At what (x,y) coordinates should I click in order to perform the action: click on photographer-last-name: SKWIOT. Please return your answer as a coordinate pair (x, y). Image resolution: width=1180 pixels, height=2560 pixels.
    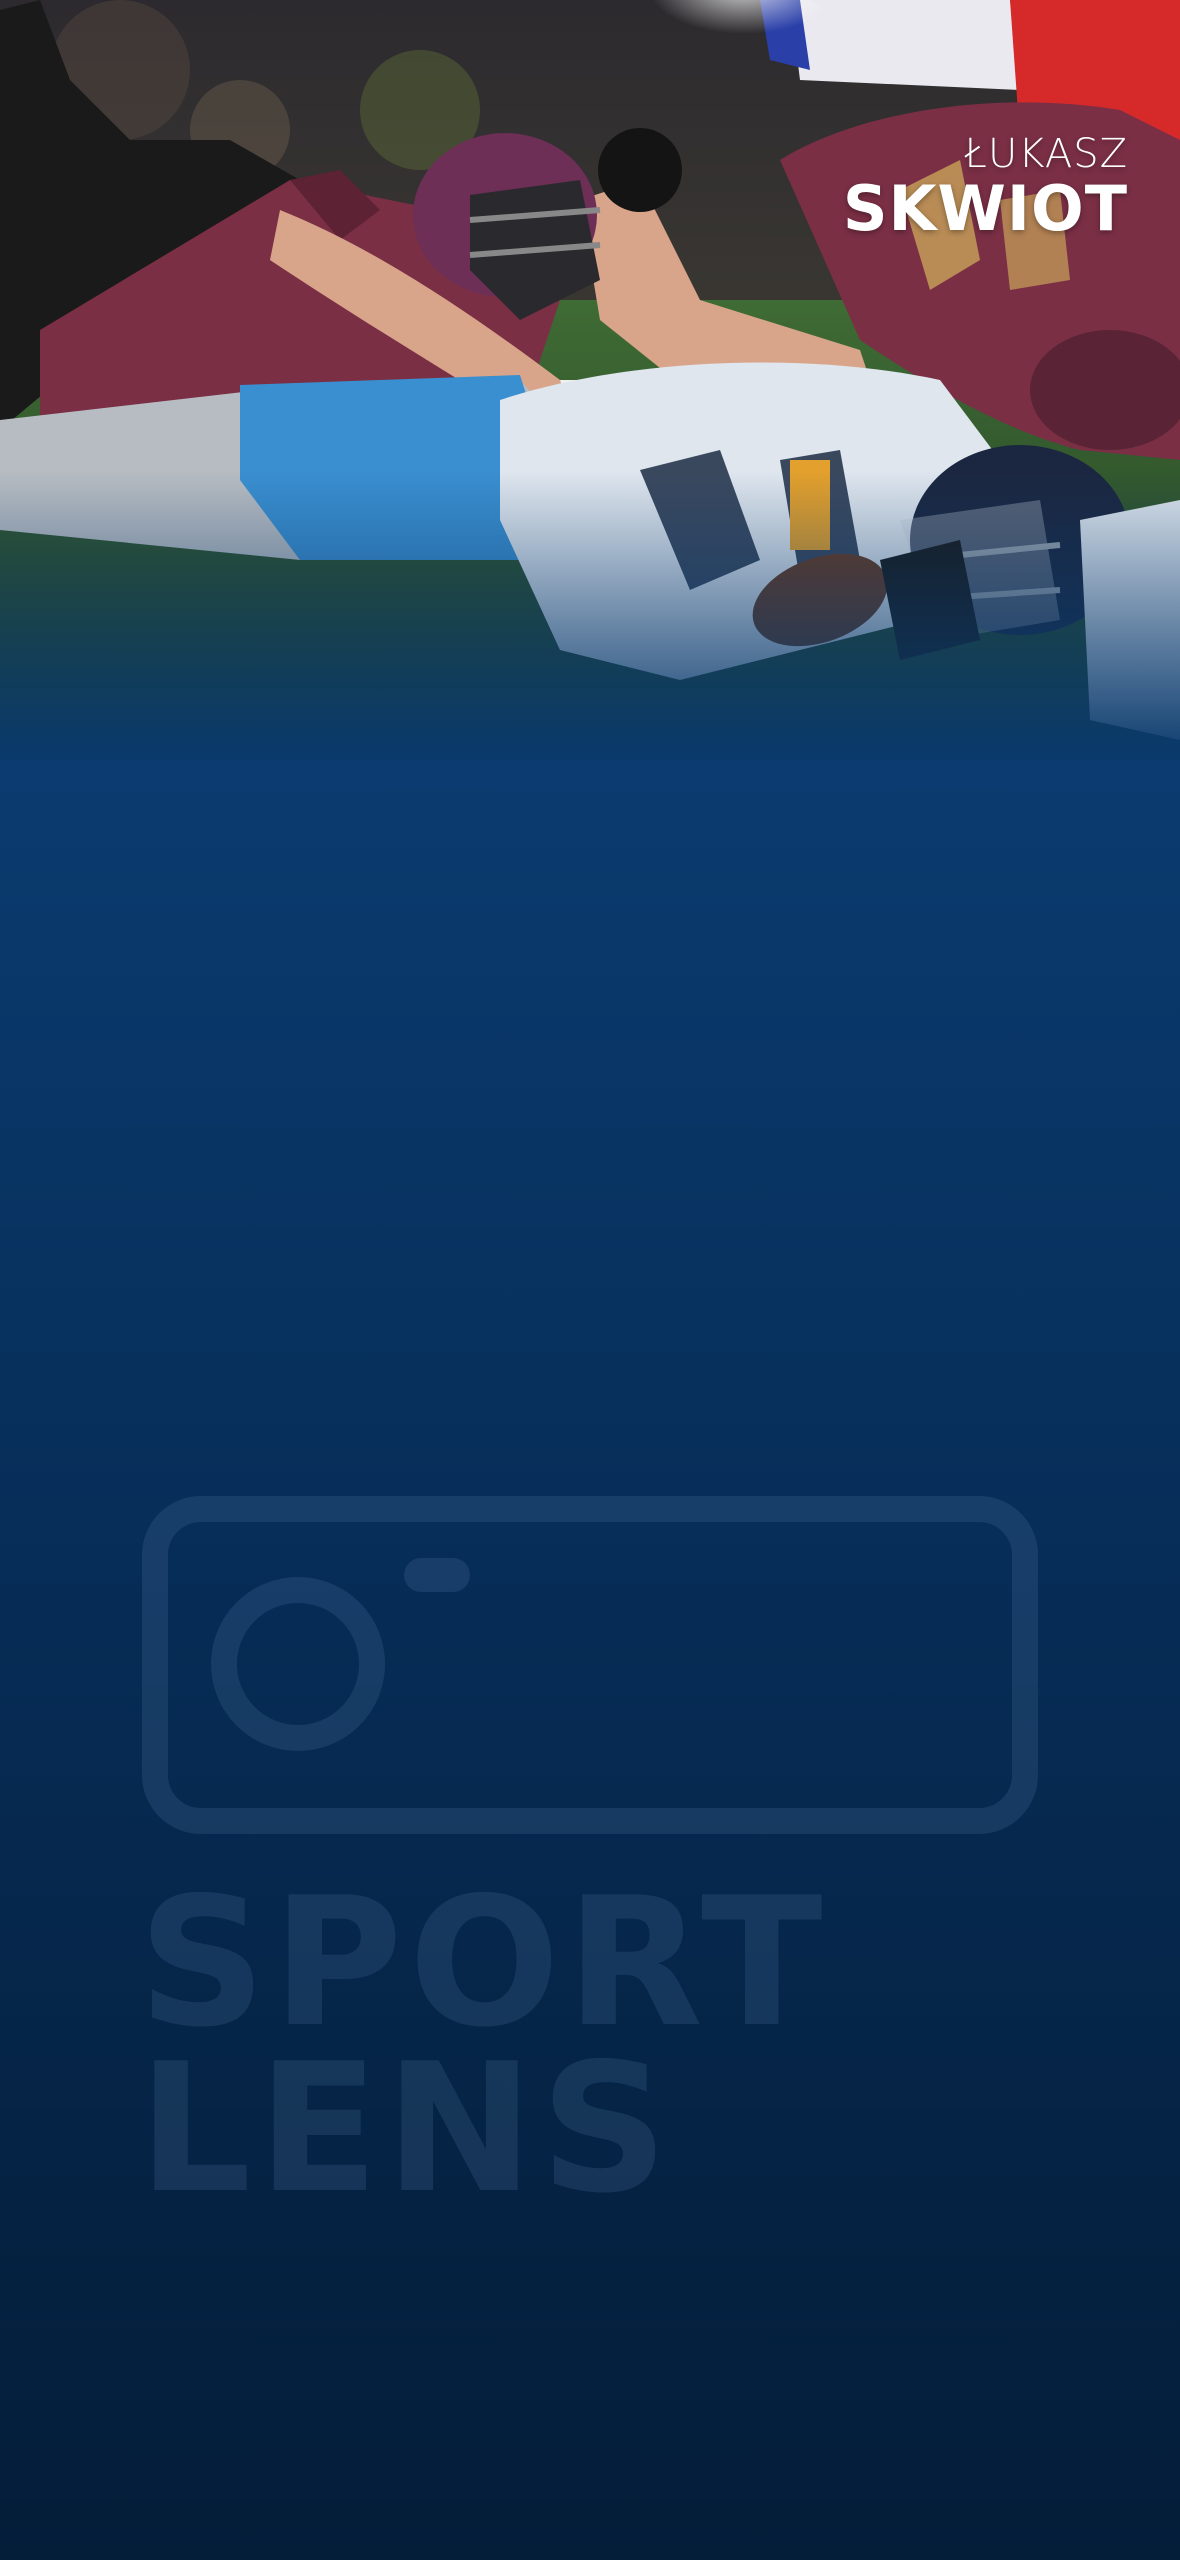
    Looking at the image, I should click on (985, 208).